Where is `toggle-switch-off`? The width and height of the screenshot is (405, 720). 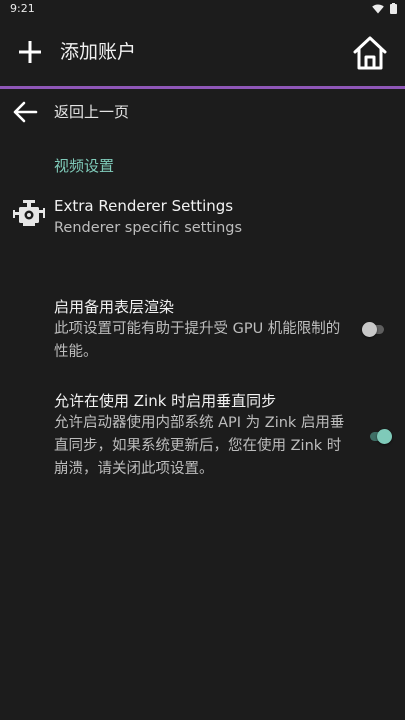
toggle-switch-off is located at coordinates (374, 329).